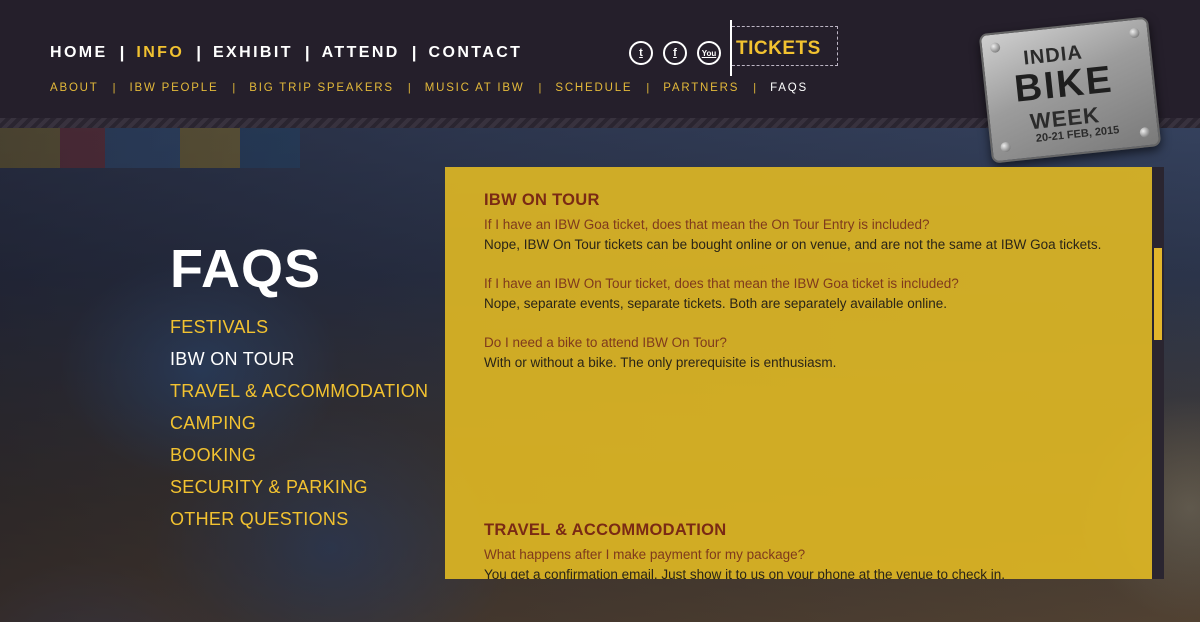 Image resolution: width=1200 pixels, height=622 pixels. I want to click on panel-scrollbar-track, so click(1158, 373).